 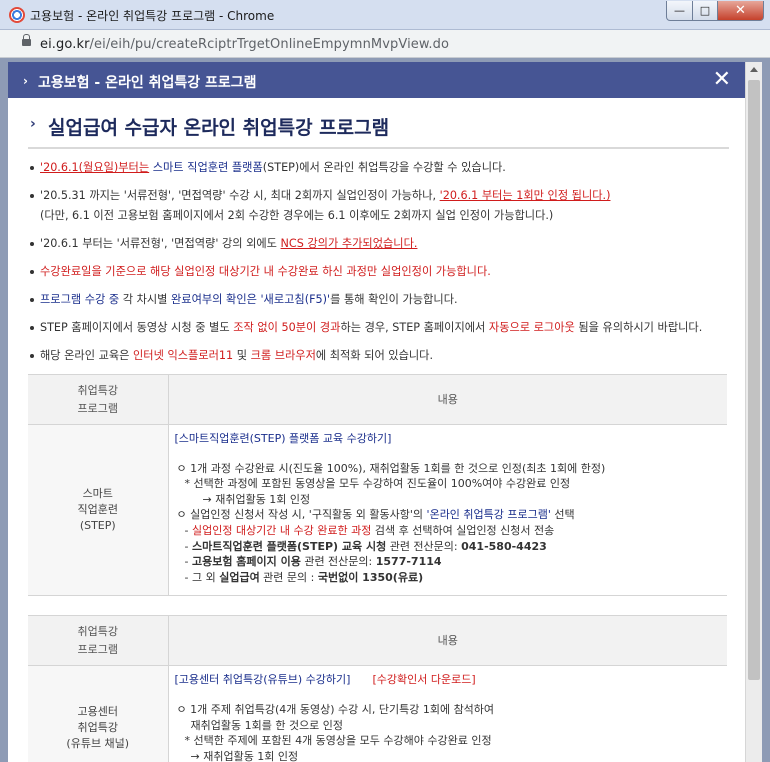 I want to click on notice-highlight: 크롬 브라우저, so click(x=283, y=355).